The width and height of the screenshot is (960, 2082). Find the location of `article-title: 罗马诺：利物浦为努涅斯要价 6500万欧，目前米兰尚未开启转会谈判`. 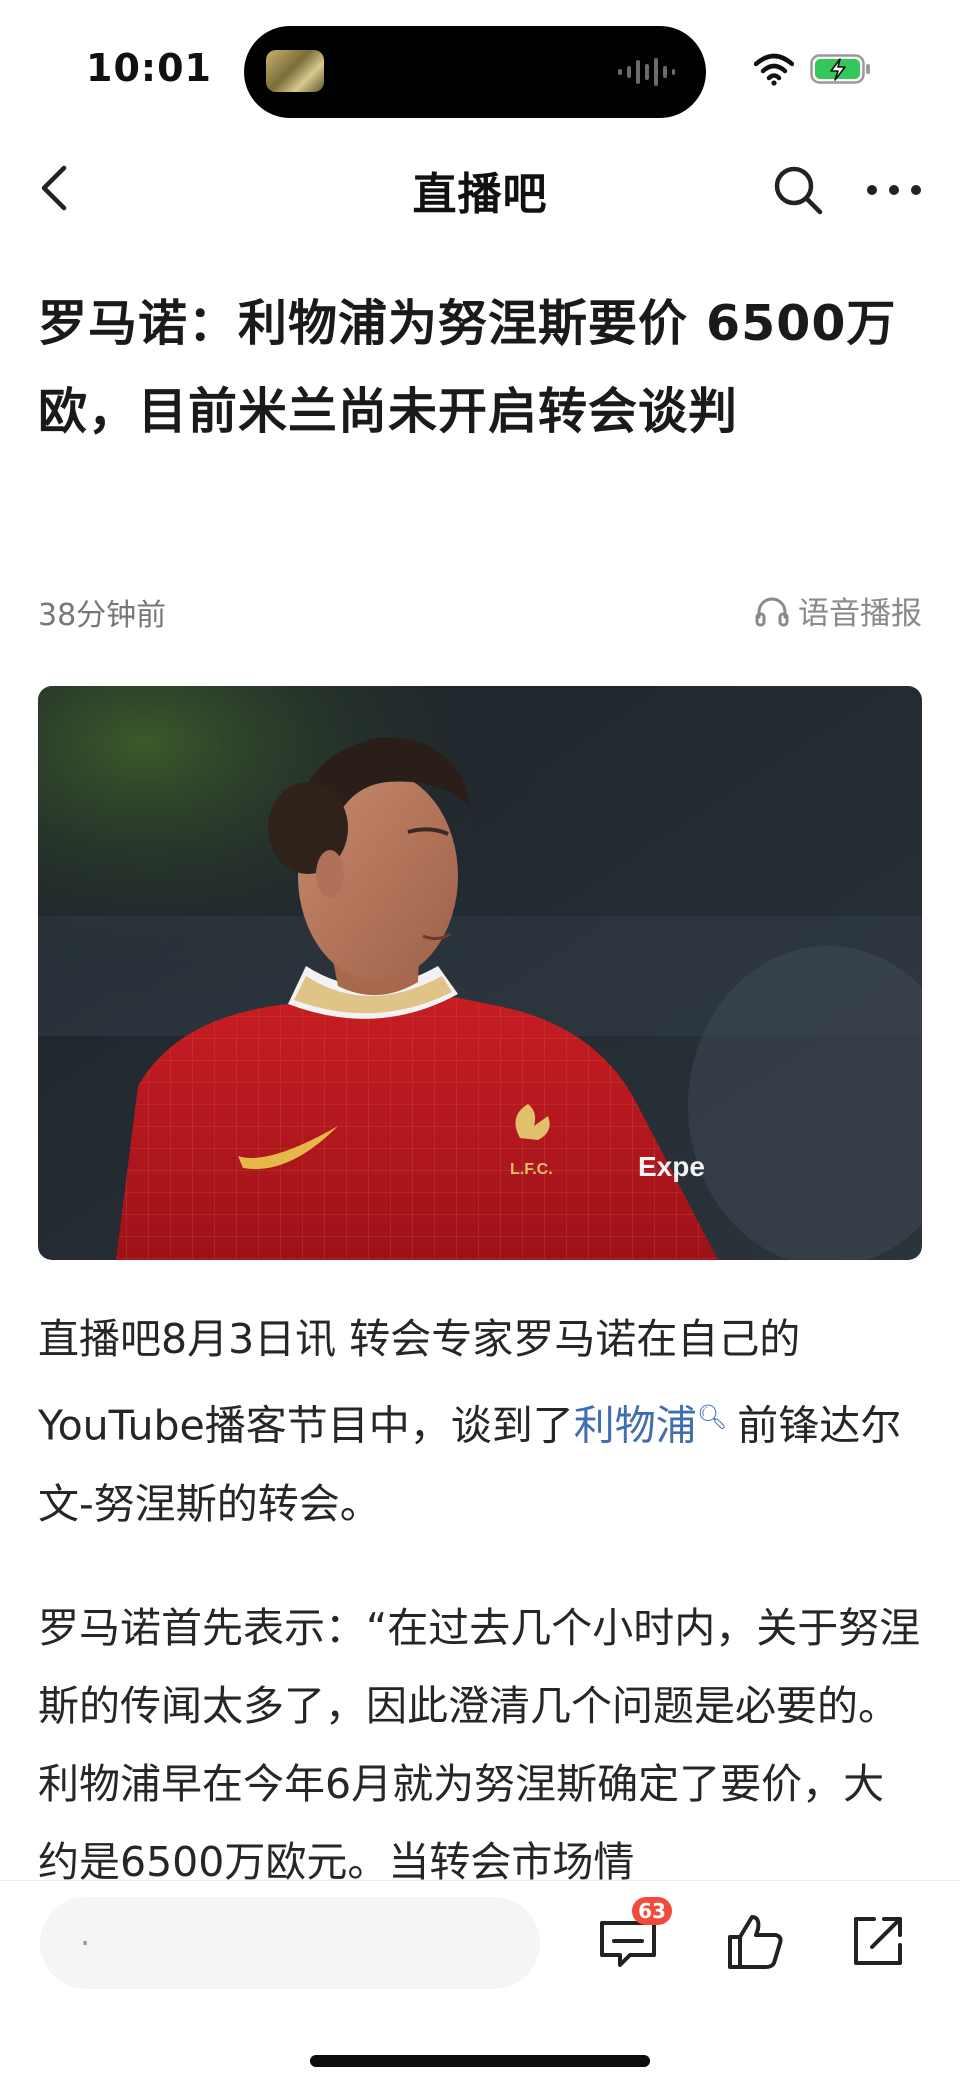

article-title: 罗马诺：利物浦为努涅斯要价 6500万欧，目前米兰尚未开启转会谈判 is located at coordinates (467, 367).